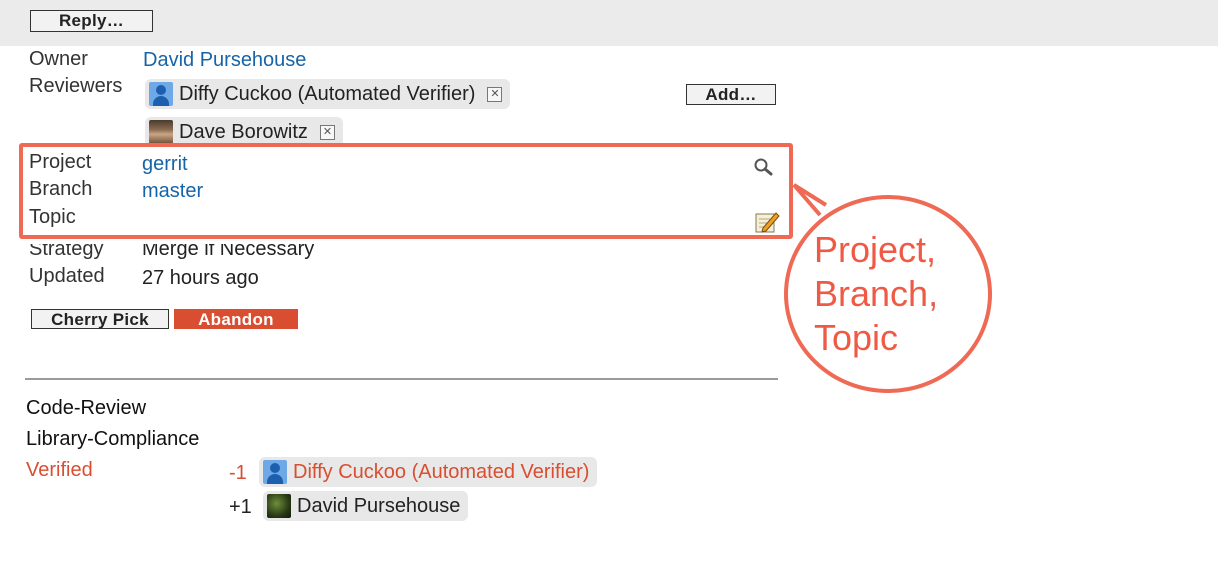 The height and width of the screenshot is (582, 1218). I want to click on strategy-value: Merge if Necessary, so click(228, 249).